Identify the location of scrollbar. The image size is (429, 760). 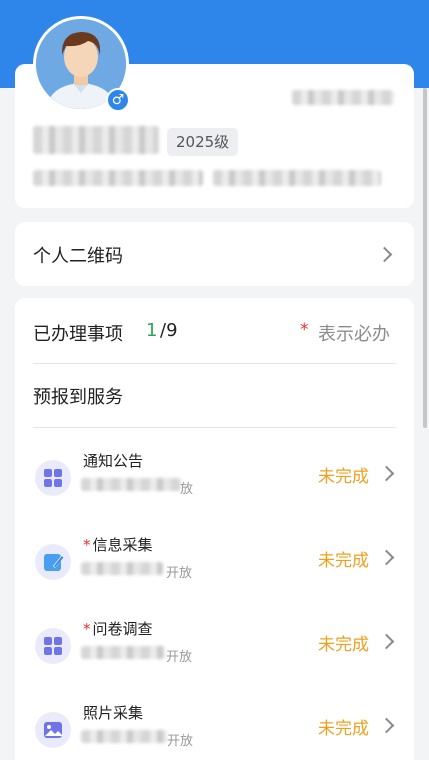
(425, 424).